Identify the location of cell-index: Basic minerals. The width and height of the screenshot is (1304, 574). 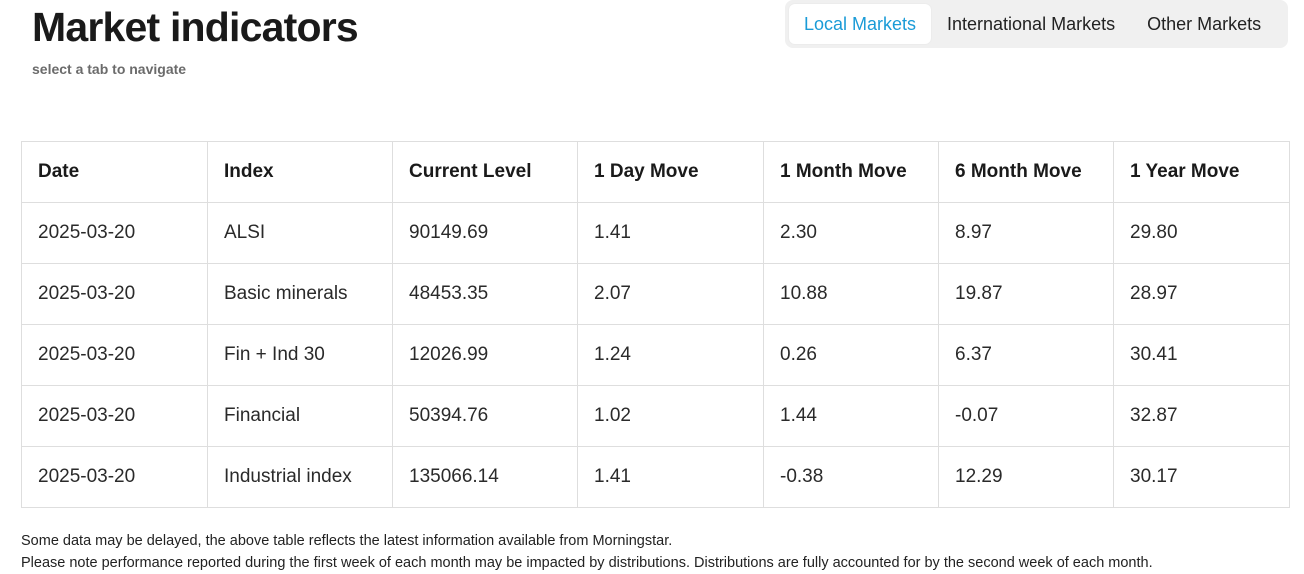
(300, 294).